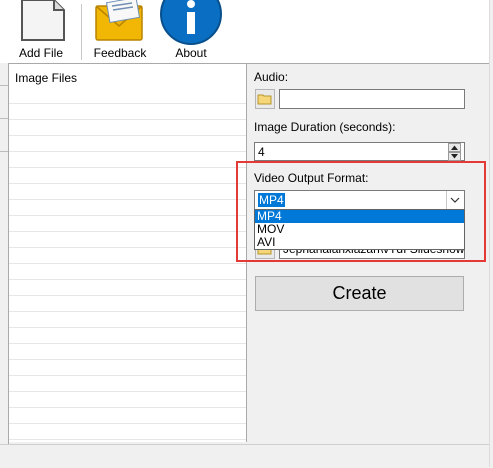 Image resolution: width=493 pixels, height=468 pixels. I want to click on status-strip, so click(246, 456).